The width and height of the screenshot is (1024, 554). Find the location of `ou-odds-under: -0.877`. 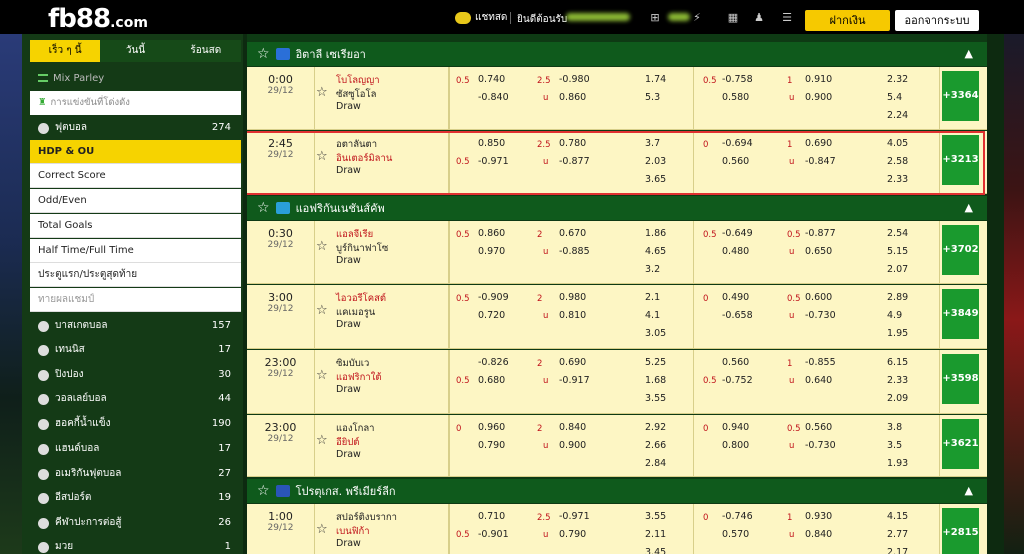

ou-odds-under: -0.877 is located at coordinates (574, 161).